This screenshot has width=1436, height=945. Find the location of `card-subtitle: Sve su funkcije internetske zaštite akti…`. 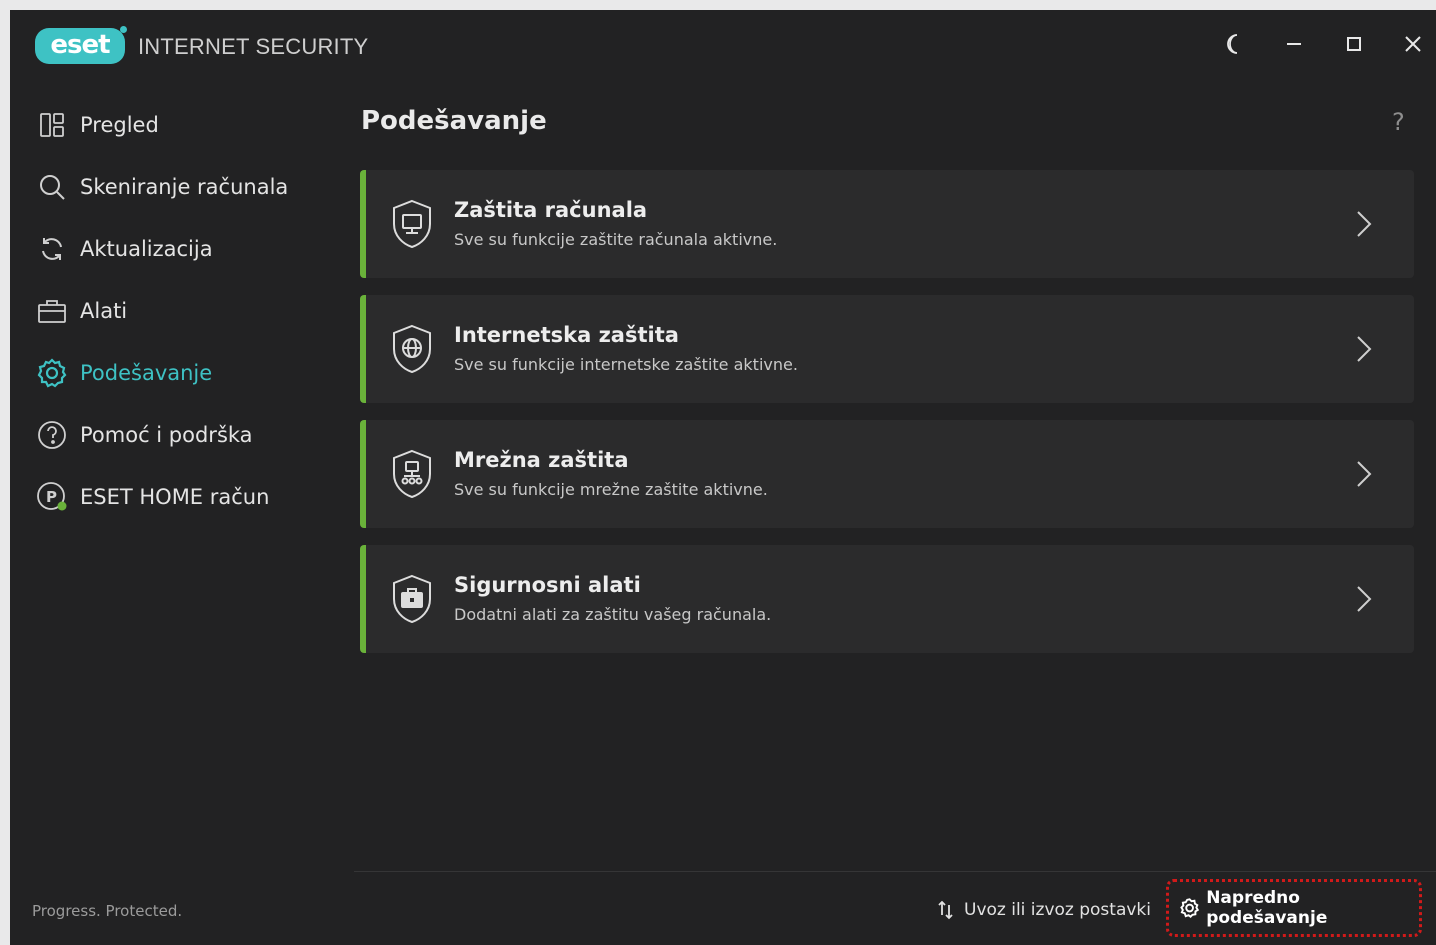

card-subtitle: Sve su funkcije internetske zaštite akti… is located at coordinates (626, 364).